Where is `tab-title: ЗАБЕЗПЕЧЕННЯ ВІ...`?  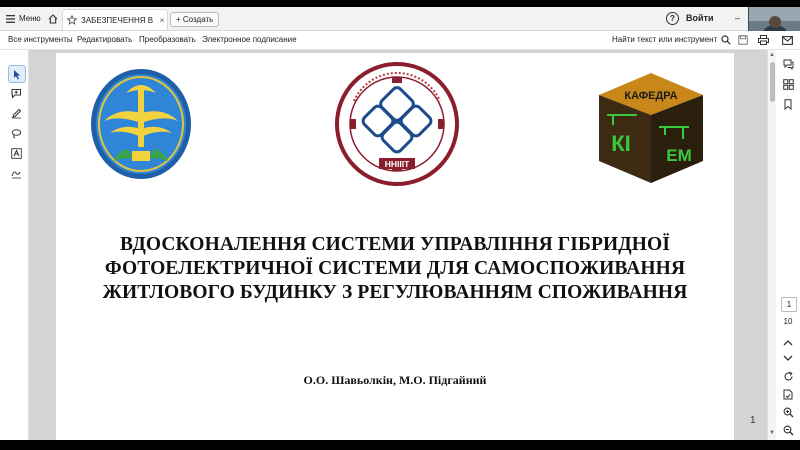 tab-title: ЗАБЕЗПЕЧЕННЯ ВІ... is located at coordinates (117, 20).